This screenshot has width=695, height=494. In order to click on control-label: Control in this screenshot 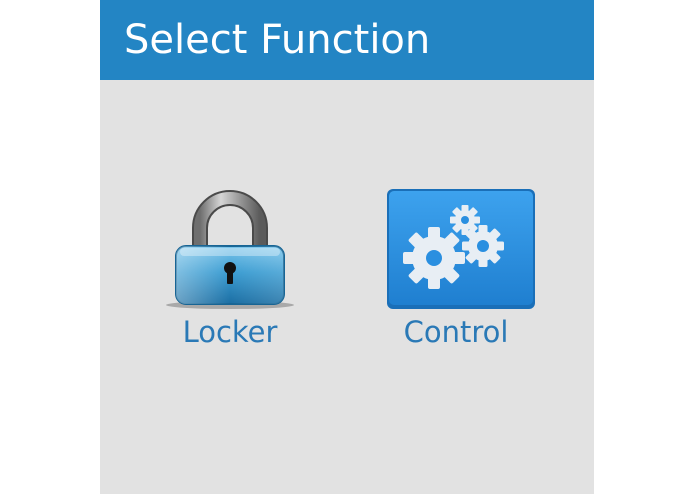, I will do `click(456, 332)`.